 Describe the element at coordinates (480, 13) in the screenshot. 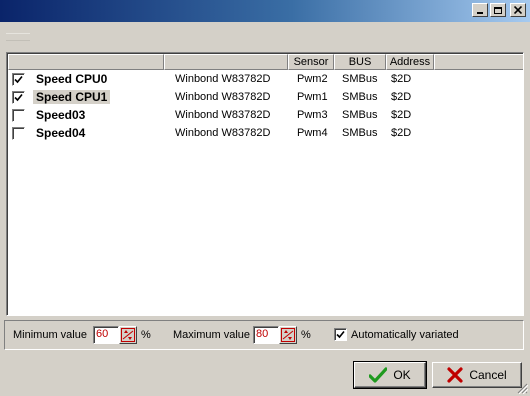

I see `minimize-icon` at that location.